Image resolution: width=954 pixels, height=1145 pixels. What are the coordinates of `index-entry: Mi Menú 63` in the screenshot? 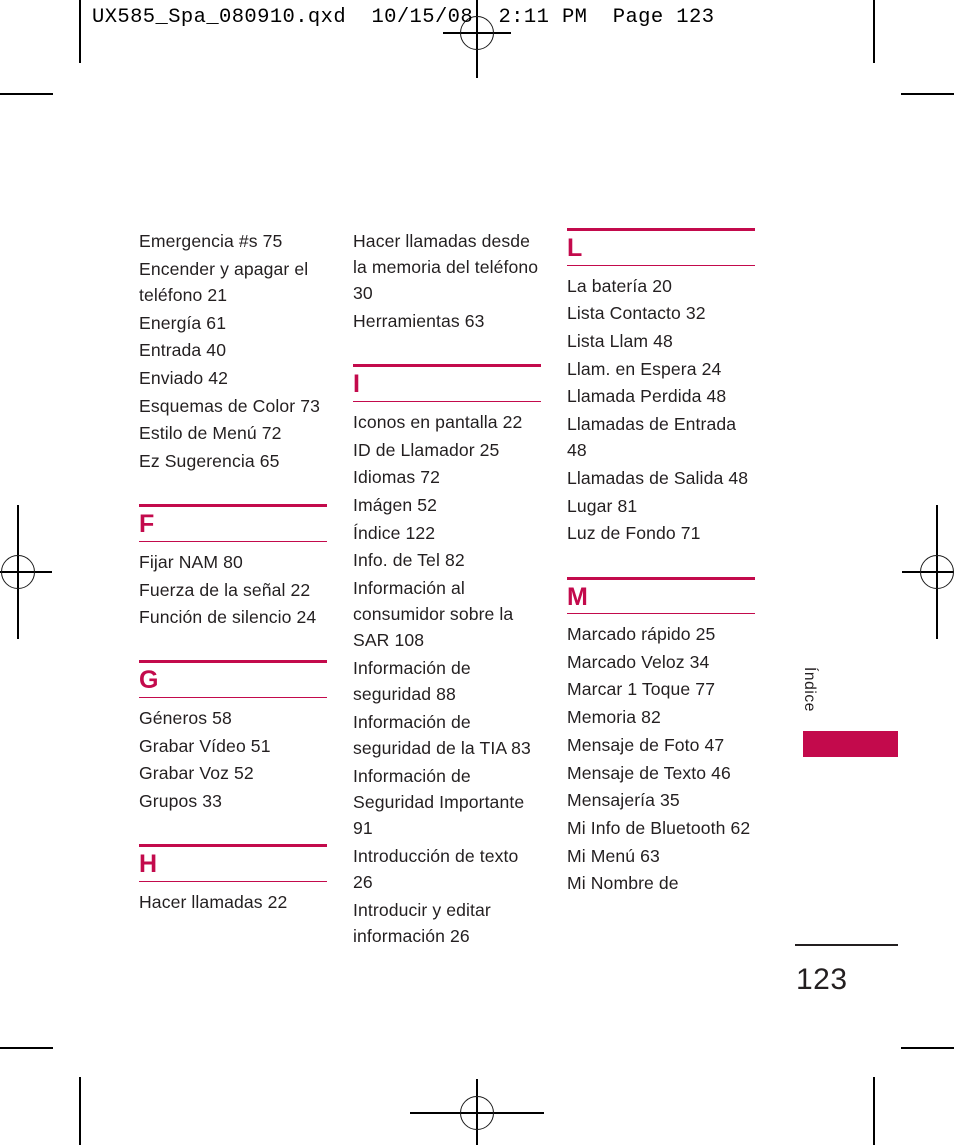 It's located at (661, 856).